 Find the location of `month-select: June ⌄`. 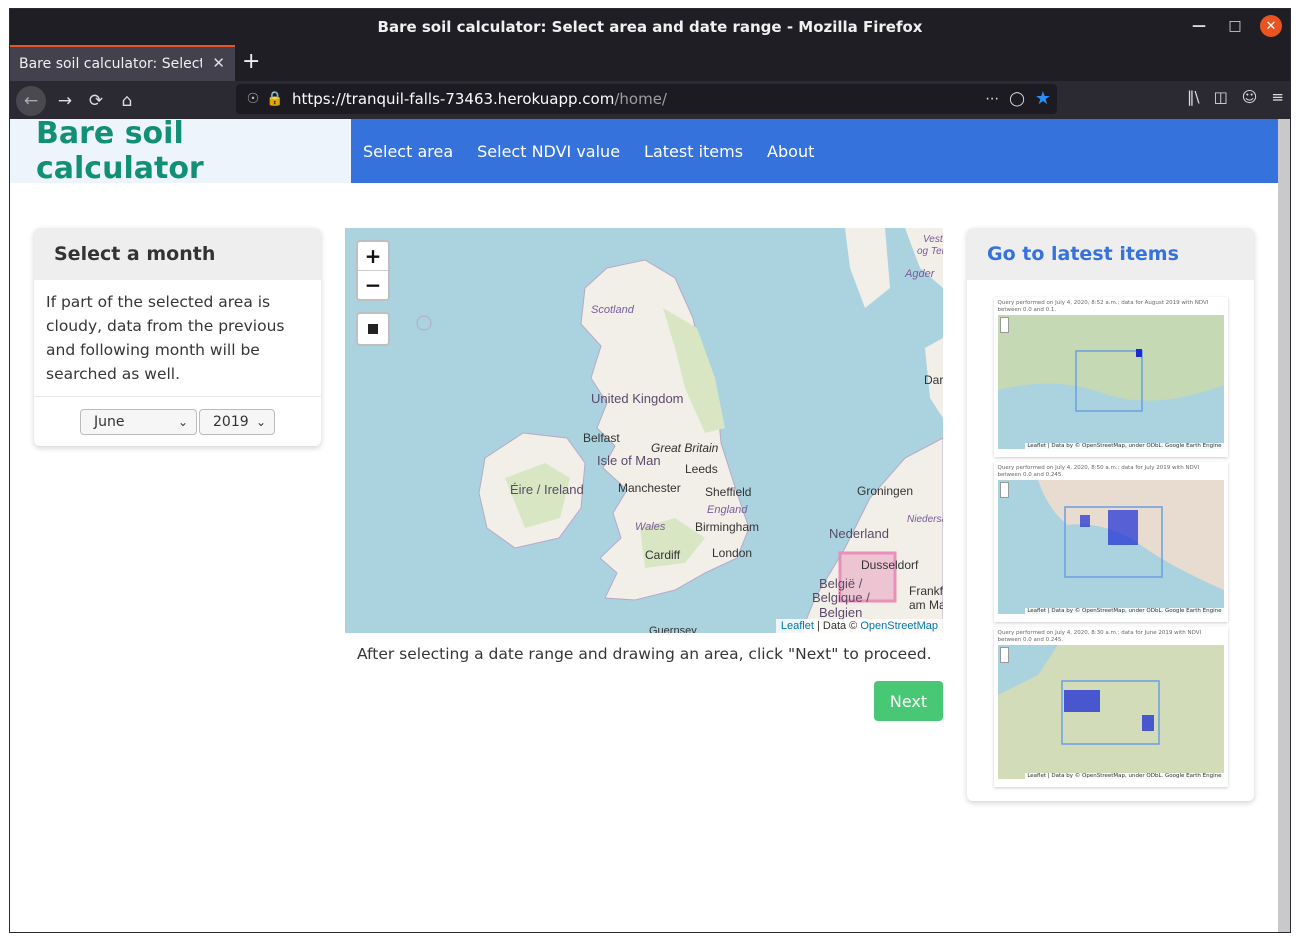

month-select: June ⌄ is located at coordinates (138, 422).